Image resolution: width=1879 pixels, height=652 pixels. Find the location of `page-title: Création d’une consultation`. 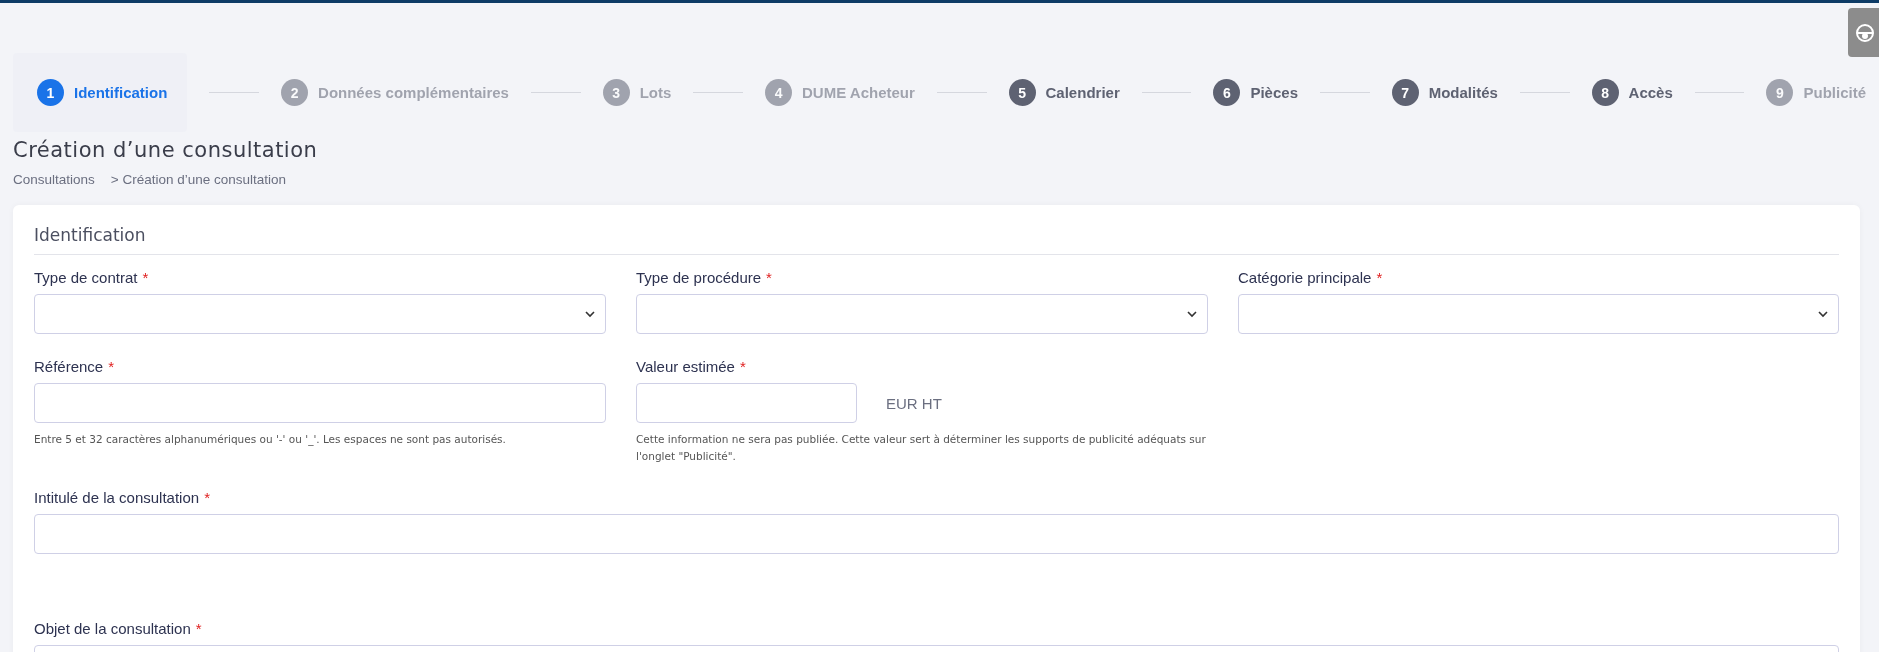

page-title: Création d’une consultation is located at coordinates (166, 150).